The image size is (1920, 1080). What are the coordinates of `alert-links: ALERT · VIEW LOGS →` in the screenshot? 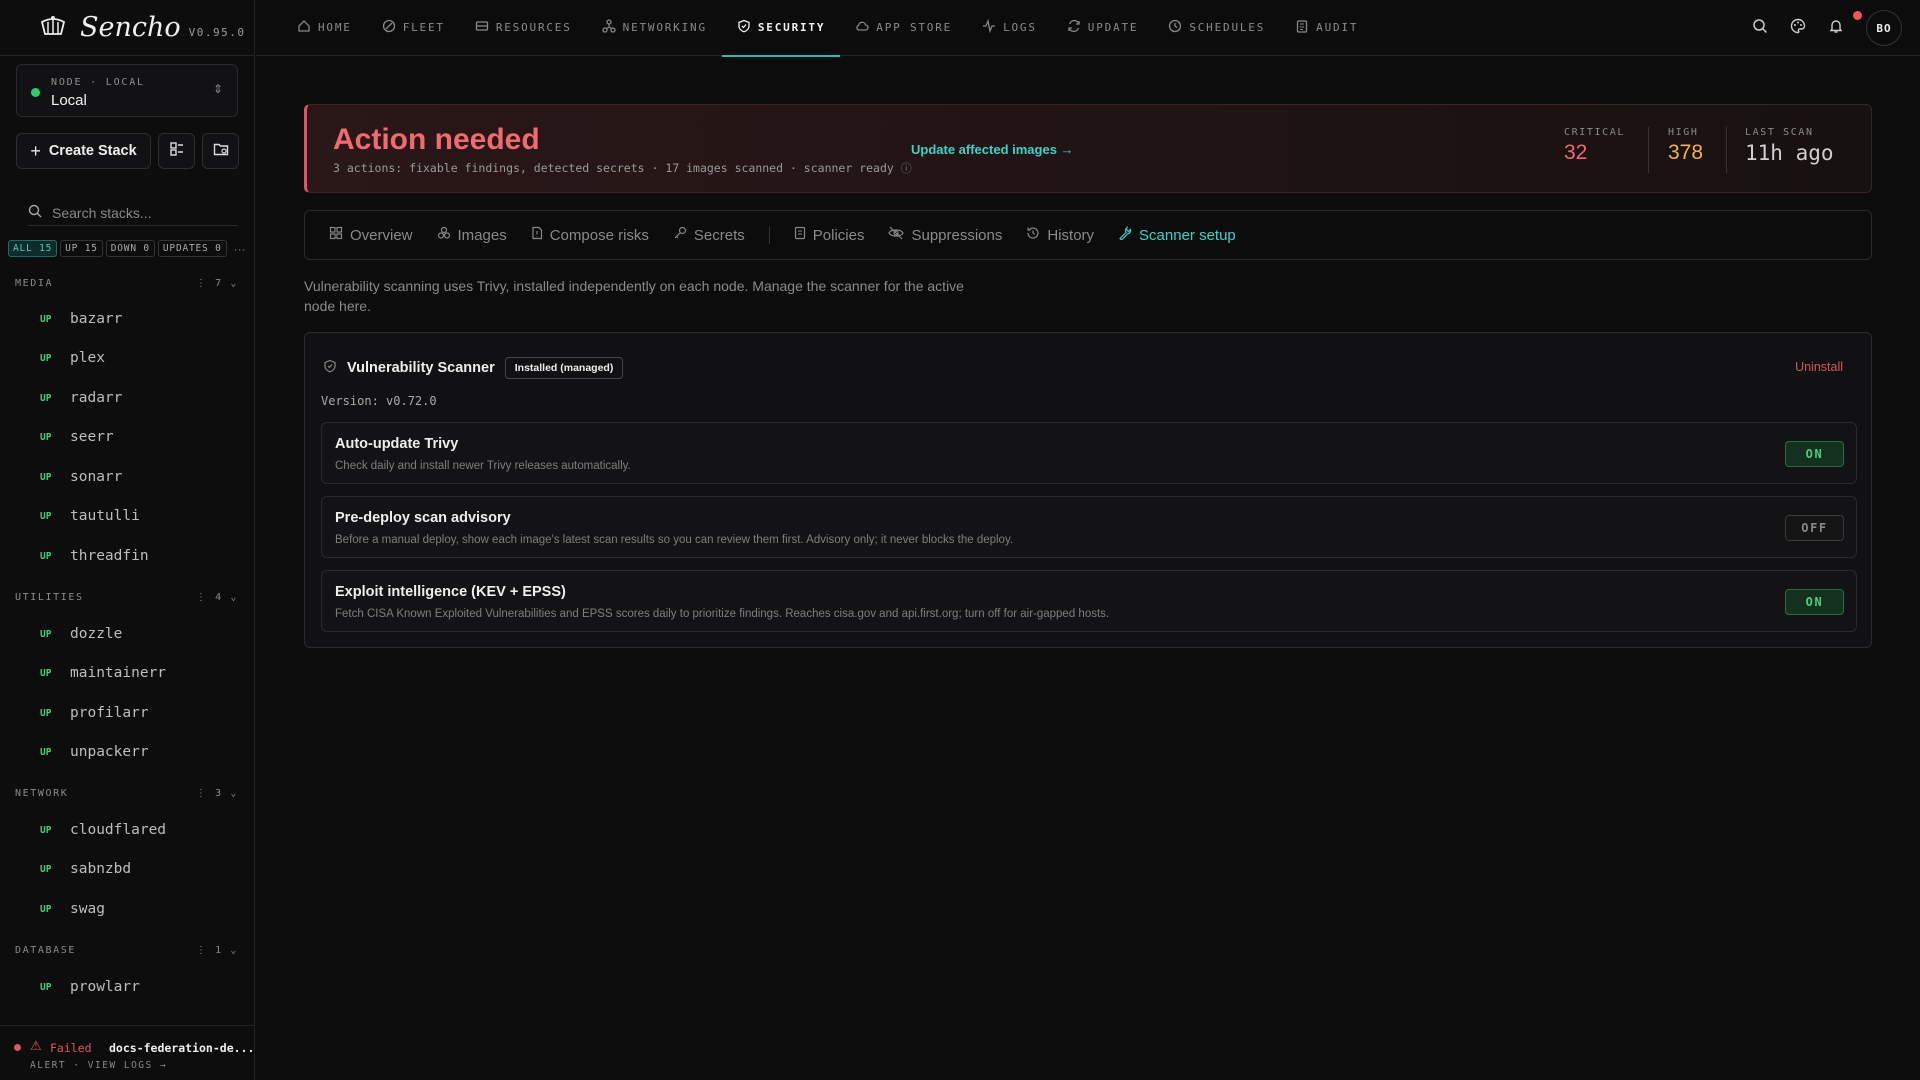 It's located at (98, 1065).